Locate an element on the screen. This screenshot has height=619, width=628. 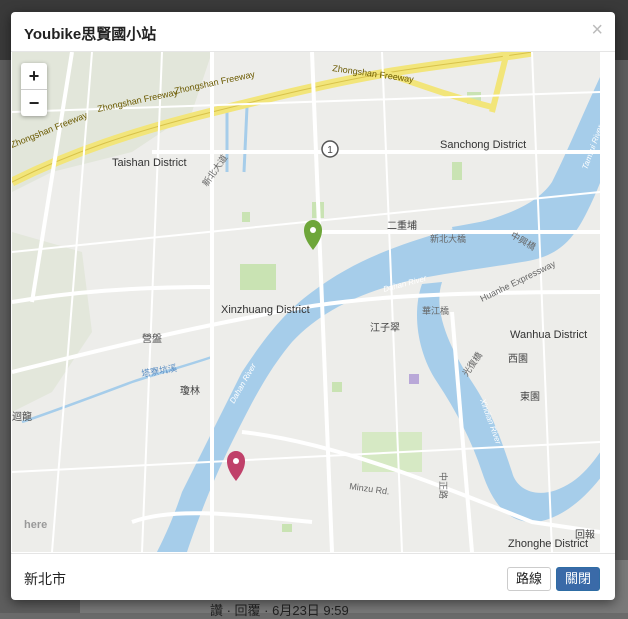
place-label: 東園 is located at coordinates (530, 396).